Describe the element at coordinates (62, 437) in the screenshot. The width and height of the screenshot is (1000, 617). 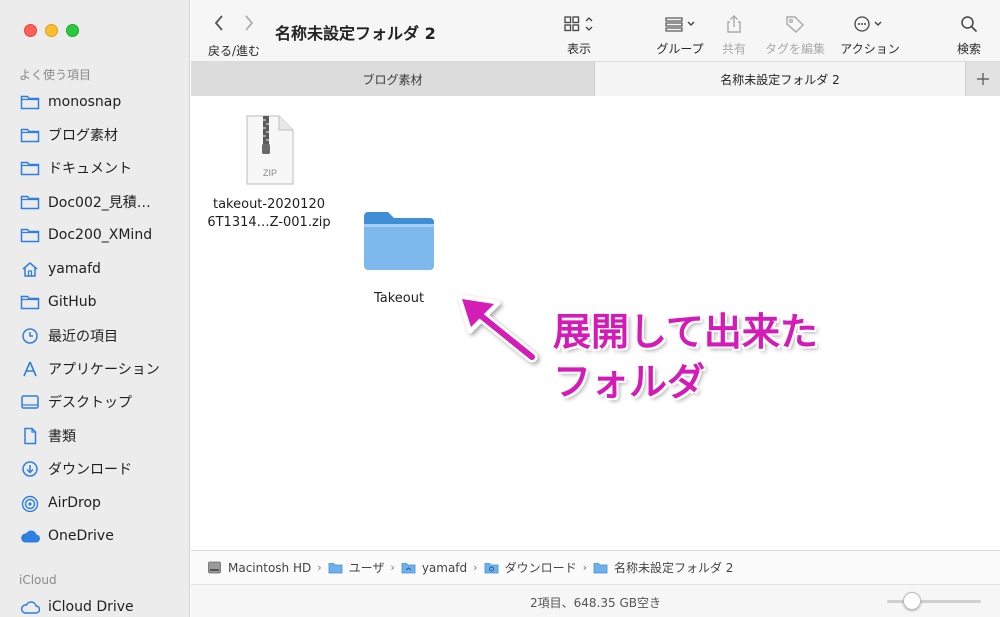
I see `sidebar-item-label: 書類` at that location.